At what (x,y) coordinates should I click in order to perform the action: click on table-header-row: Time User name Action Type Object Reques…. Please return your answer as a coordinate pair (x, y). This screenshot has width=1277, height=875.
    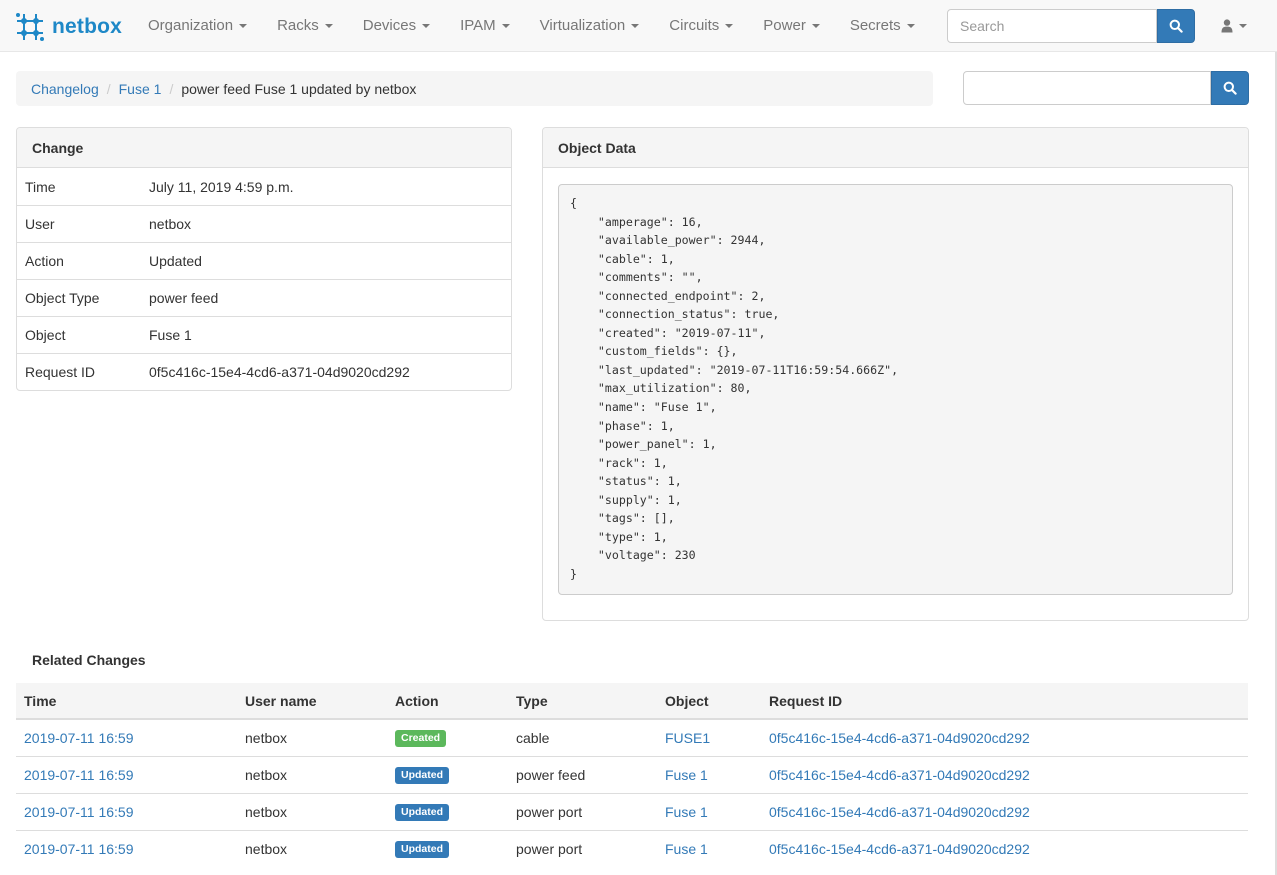
    Looking at the image, I should click on (632, 701).